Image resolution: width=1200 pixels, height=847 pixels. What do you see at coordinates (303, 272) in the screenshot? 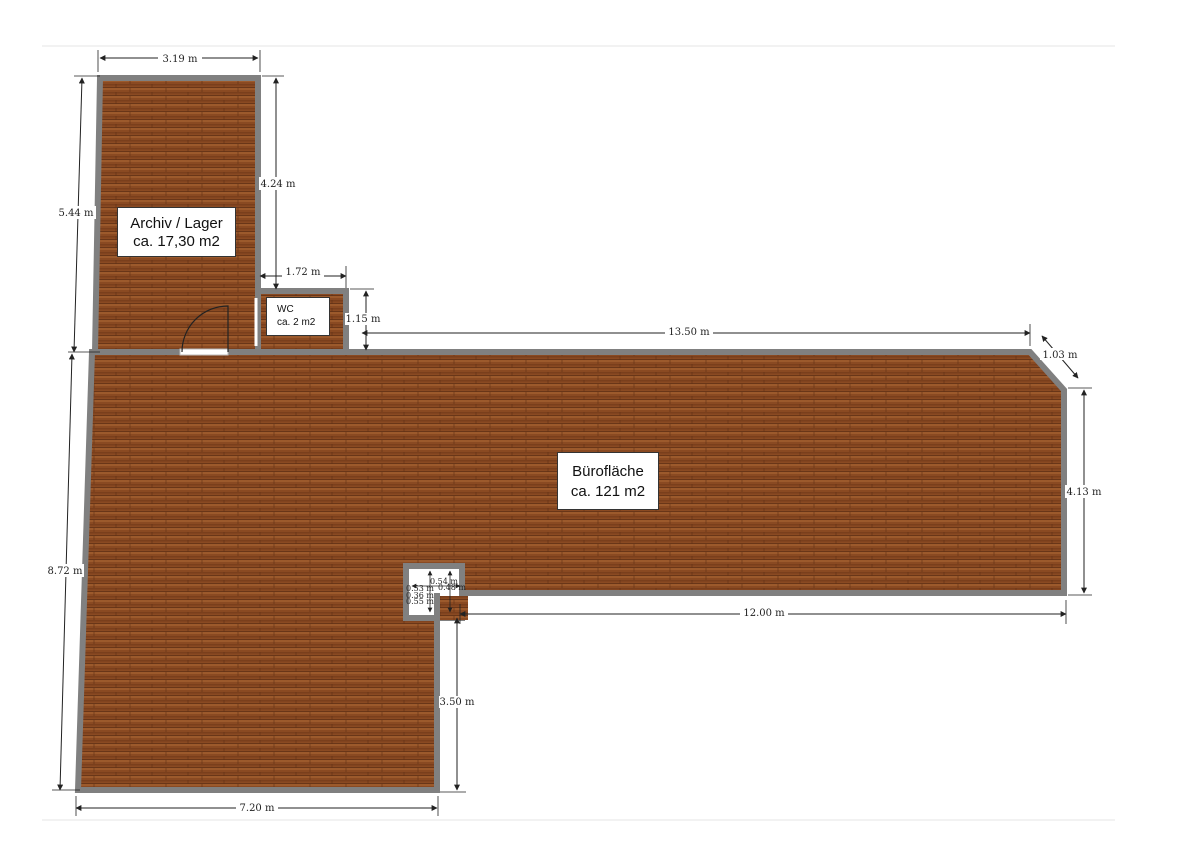
I see `dim-wc-width: 1.72 m` at bounding box center [303, 272].